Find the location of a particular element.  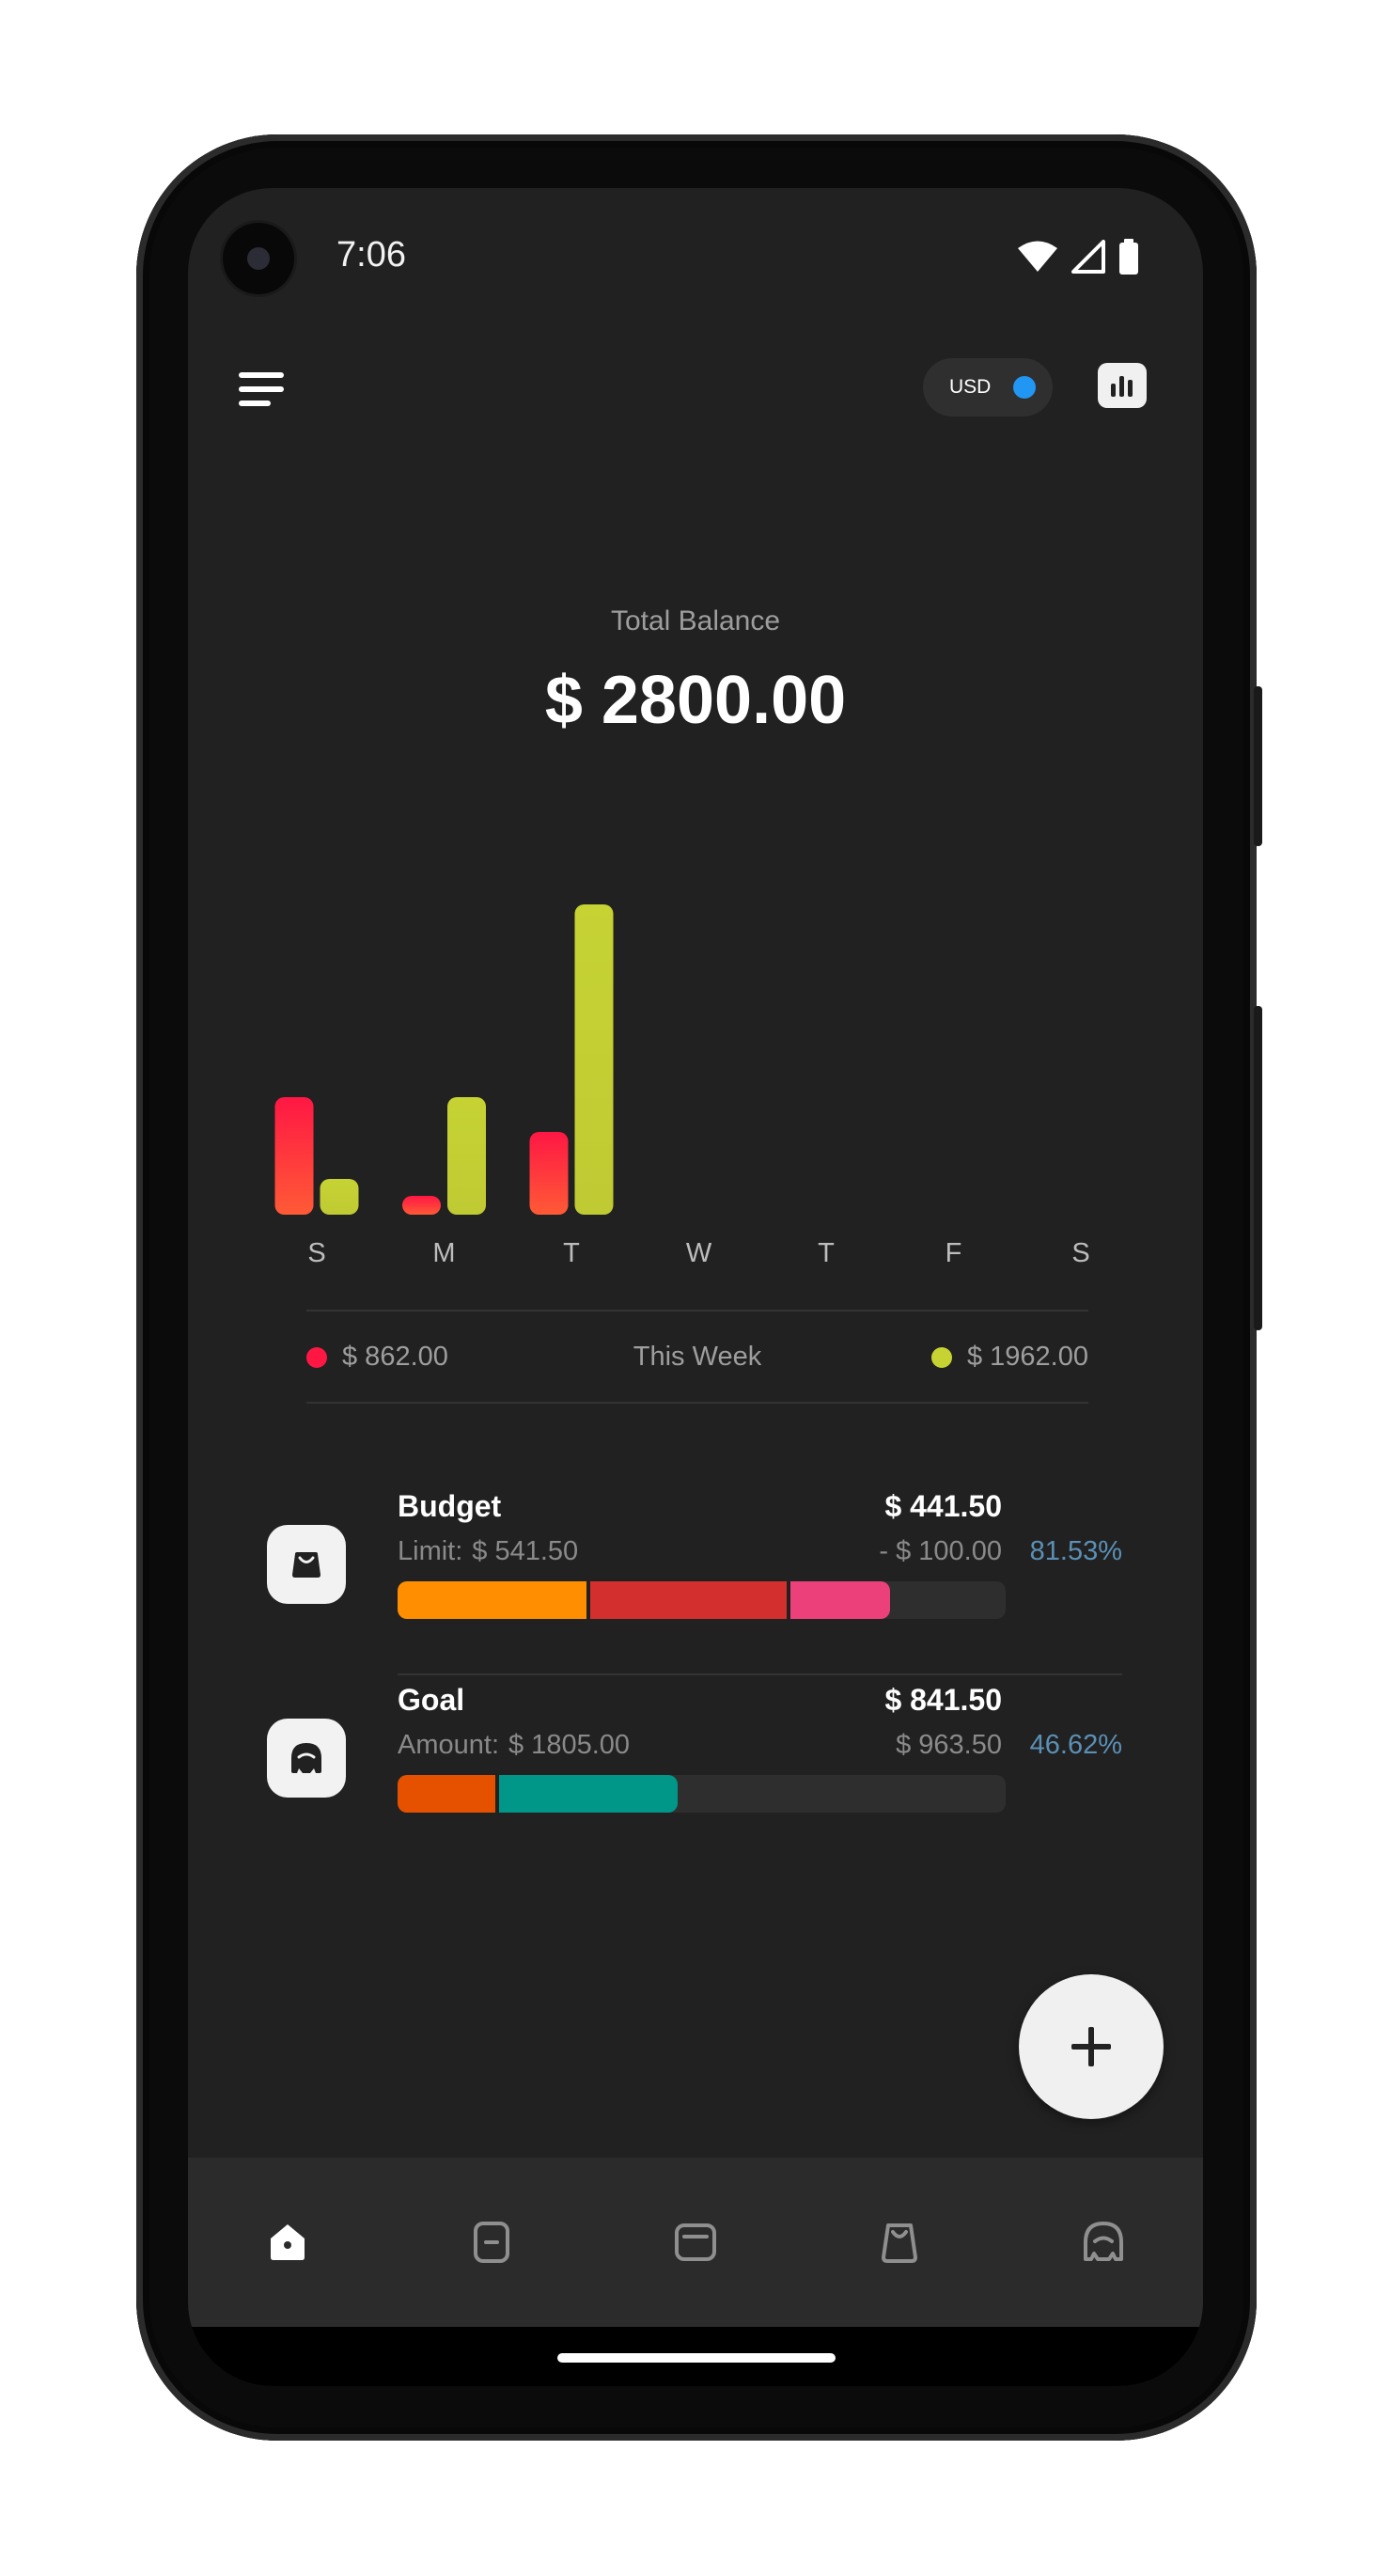

goal-progress-bar is located at coordinates (702, 1794).